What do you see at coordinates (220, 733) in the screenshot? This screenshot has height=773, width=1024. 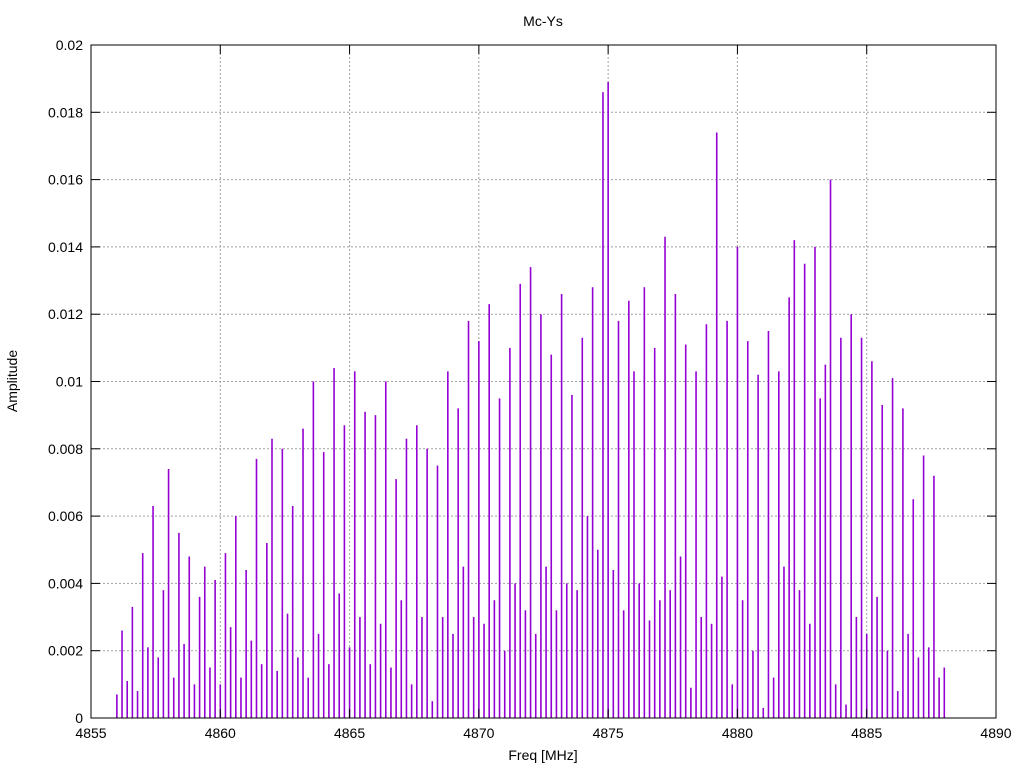 I see `x-tick-label: 4860` at bounding box center [220, 733].